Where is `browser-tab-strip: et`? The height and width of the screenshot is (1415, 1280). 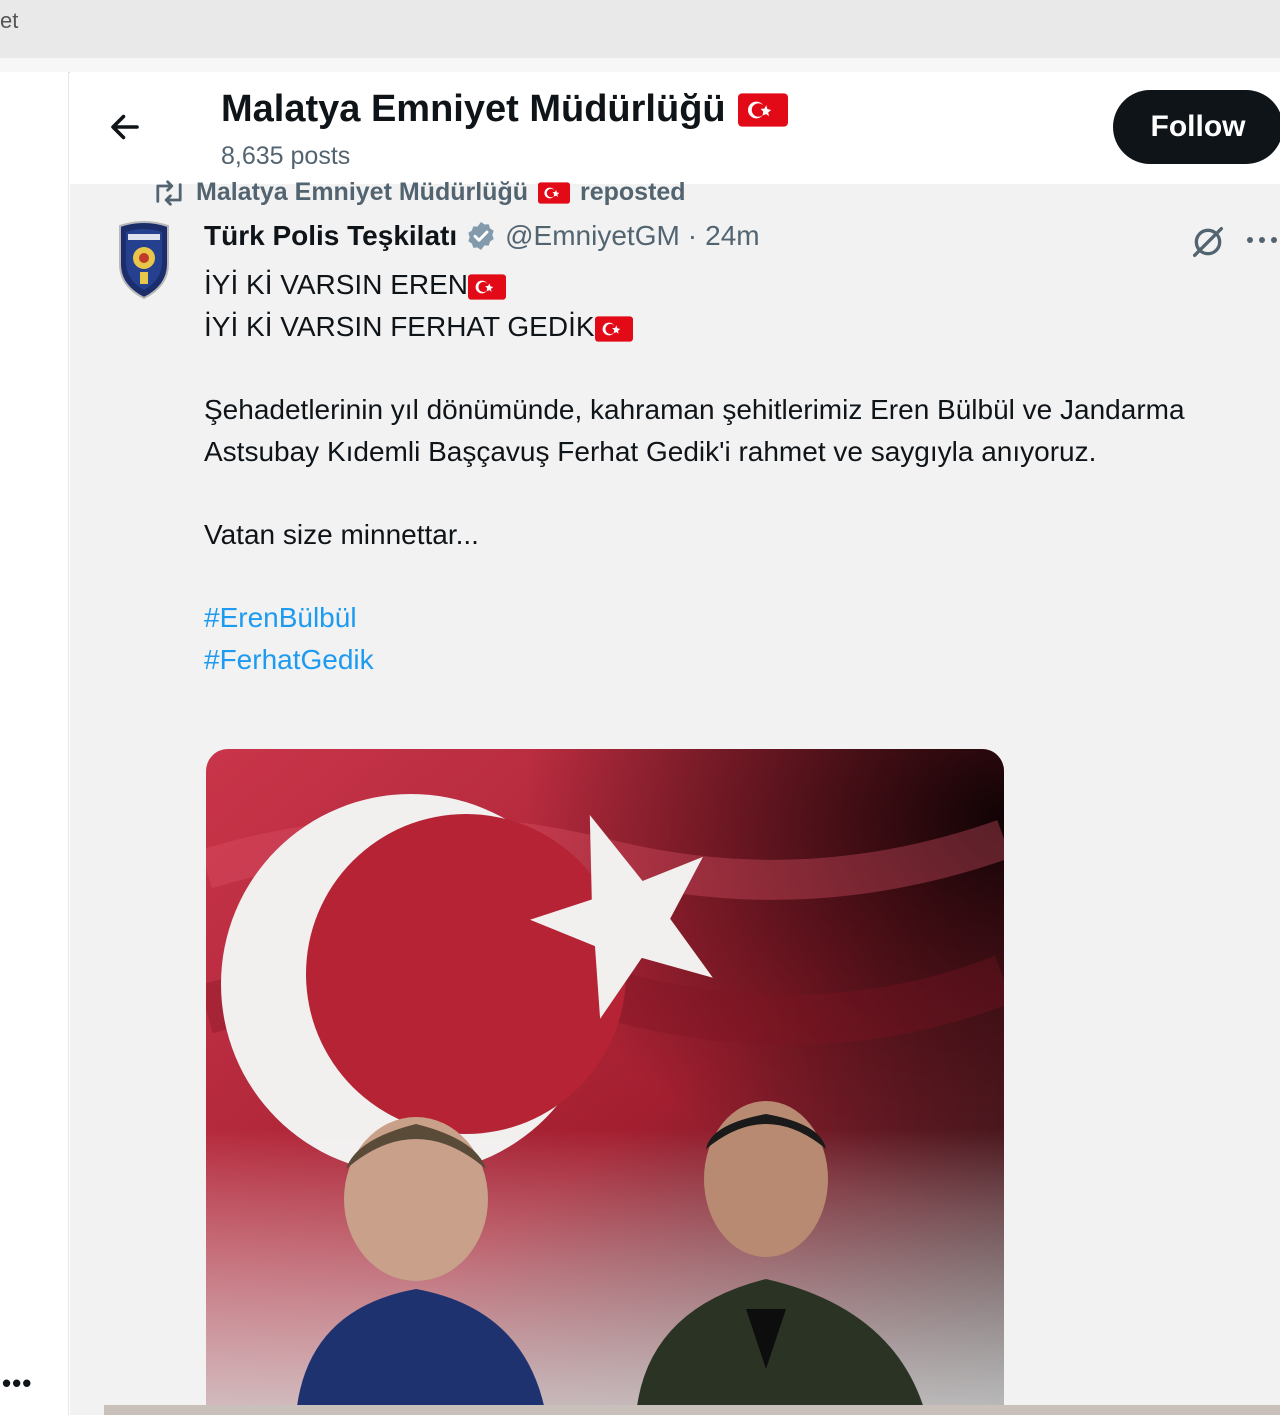 browser-tab-strip: et is located at coordinates (640, 29).